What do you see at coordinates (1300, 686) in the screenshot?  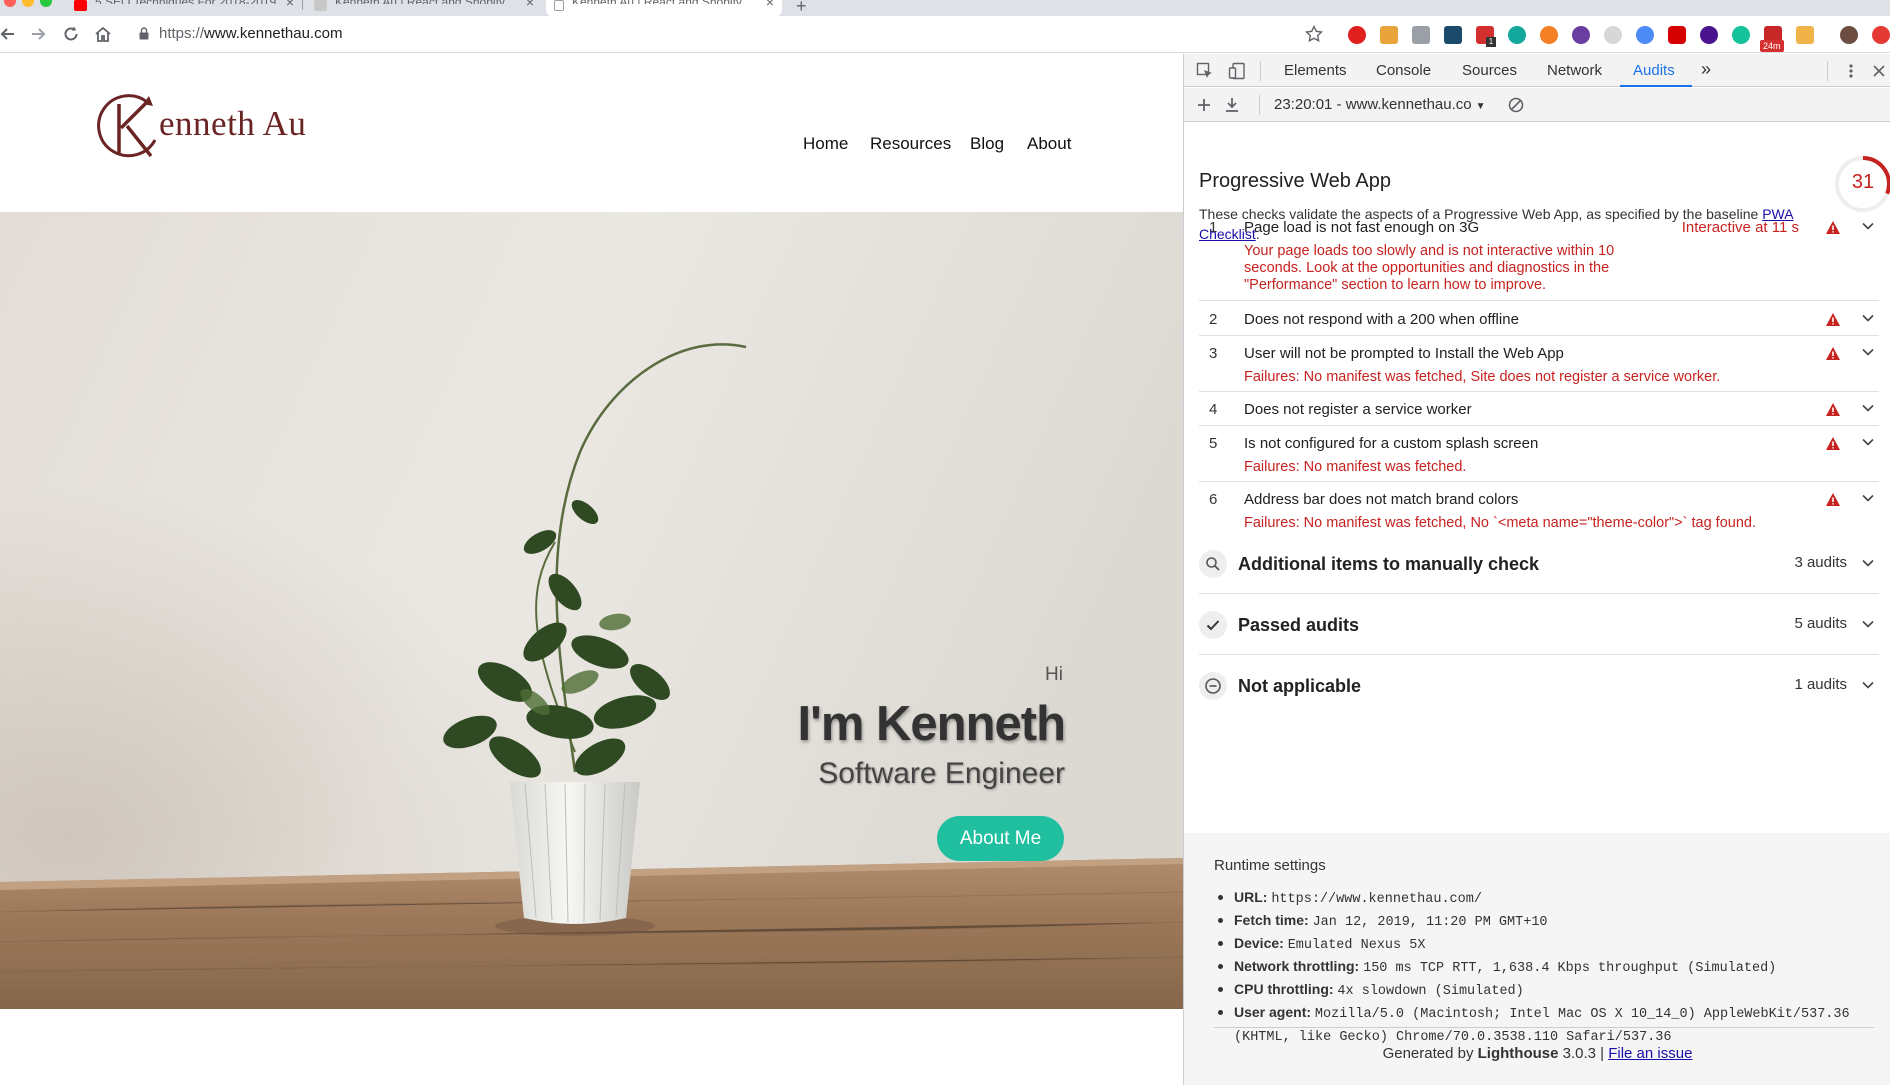 I see `group-title: Not applicable` at bounding box center [1300, 686].